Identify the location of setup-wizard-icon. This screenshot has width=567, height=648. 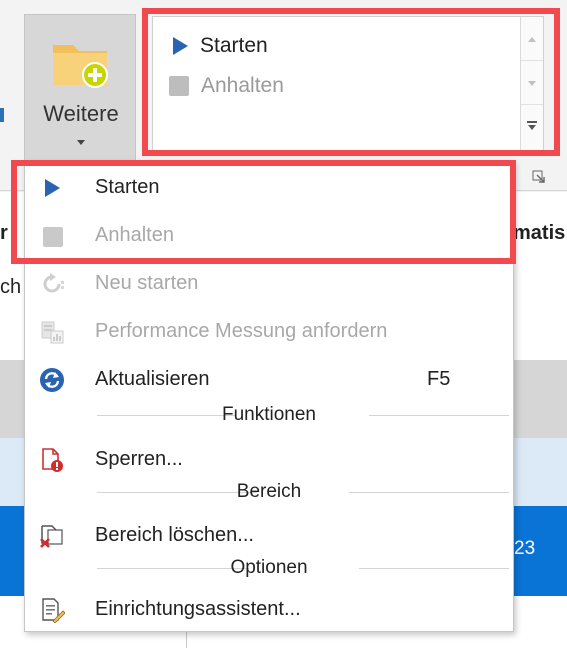
(53, 610).